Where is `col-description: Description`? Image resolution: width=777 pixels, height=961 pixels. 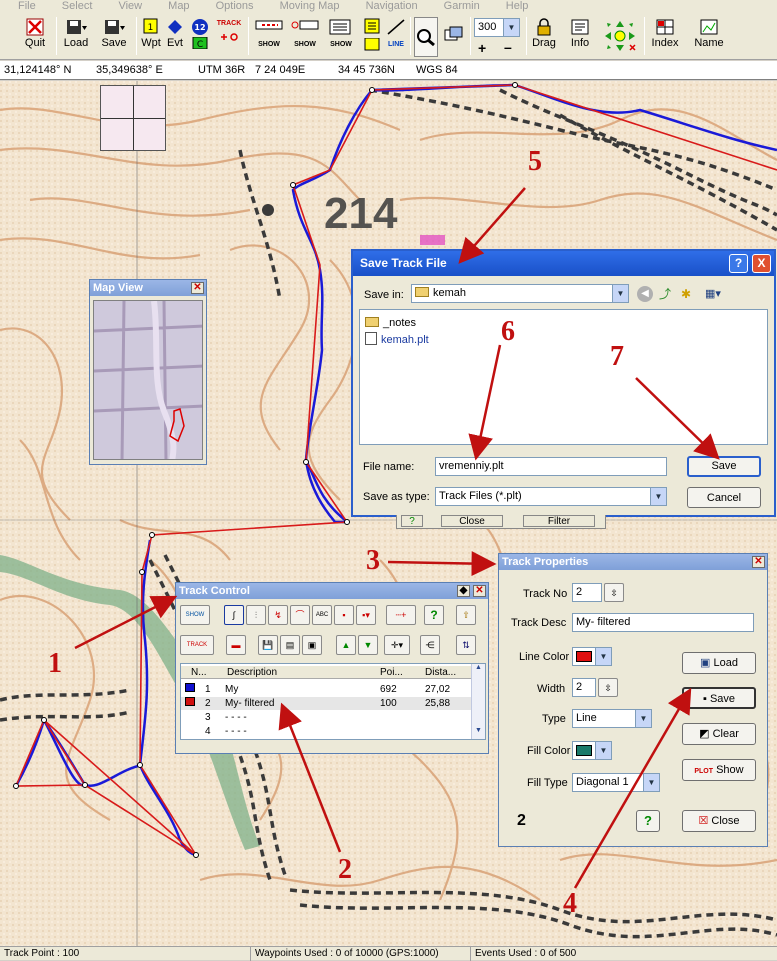 col-description: Description is located at coordinates (252, 672).